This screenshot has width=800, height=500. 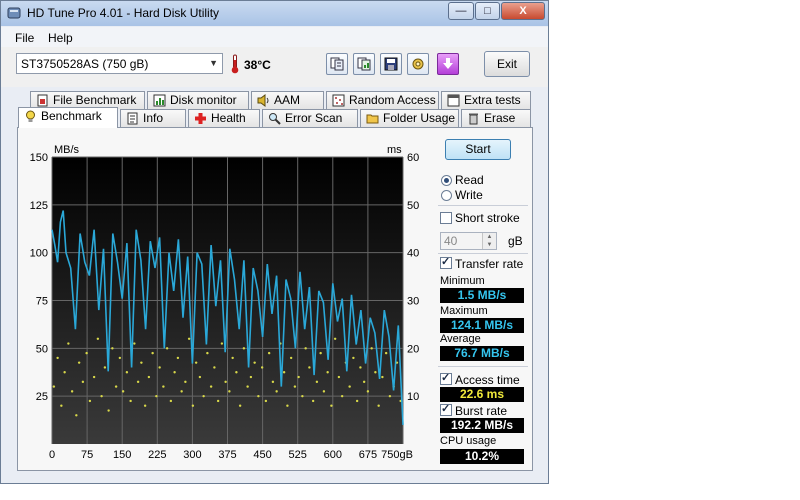 What do you see at coordinates (413, 206) in the screenshot?
I see `y-right-tick-label: 50` at bounding box center [413, 206].